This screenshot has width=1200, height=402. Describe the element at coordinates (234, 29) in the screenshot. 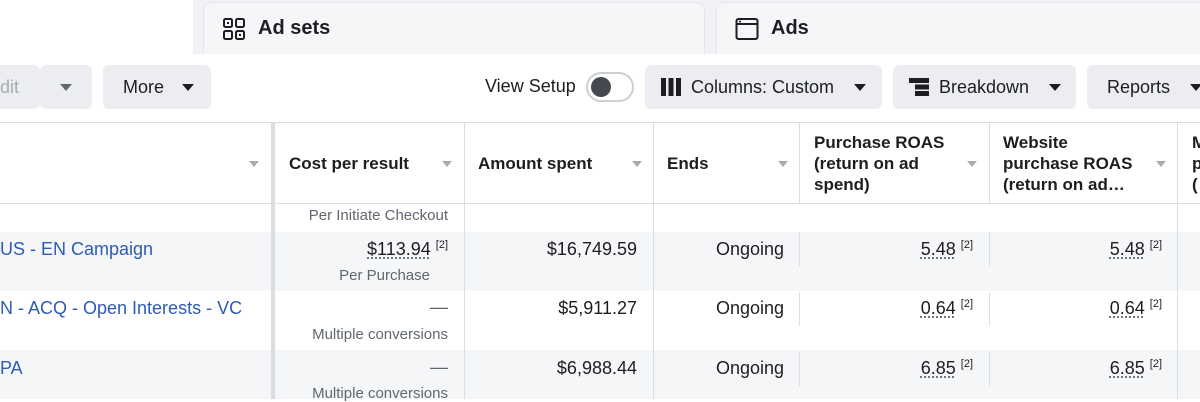

I see `grid-icon` at that location.